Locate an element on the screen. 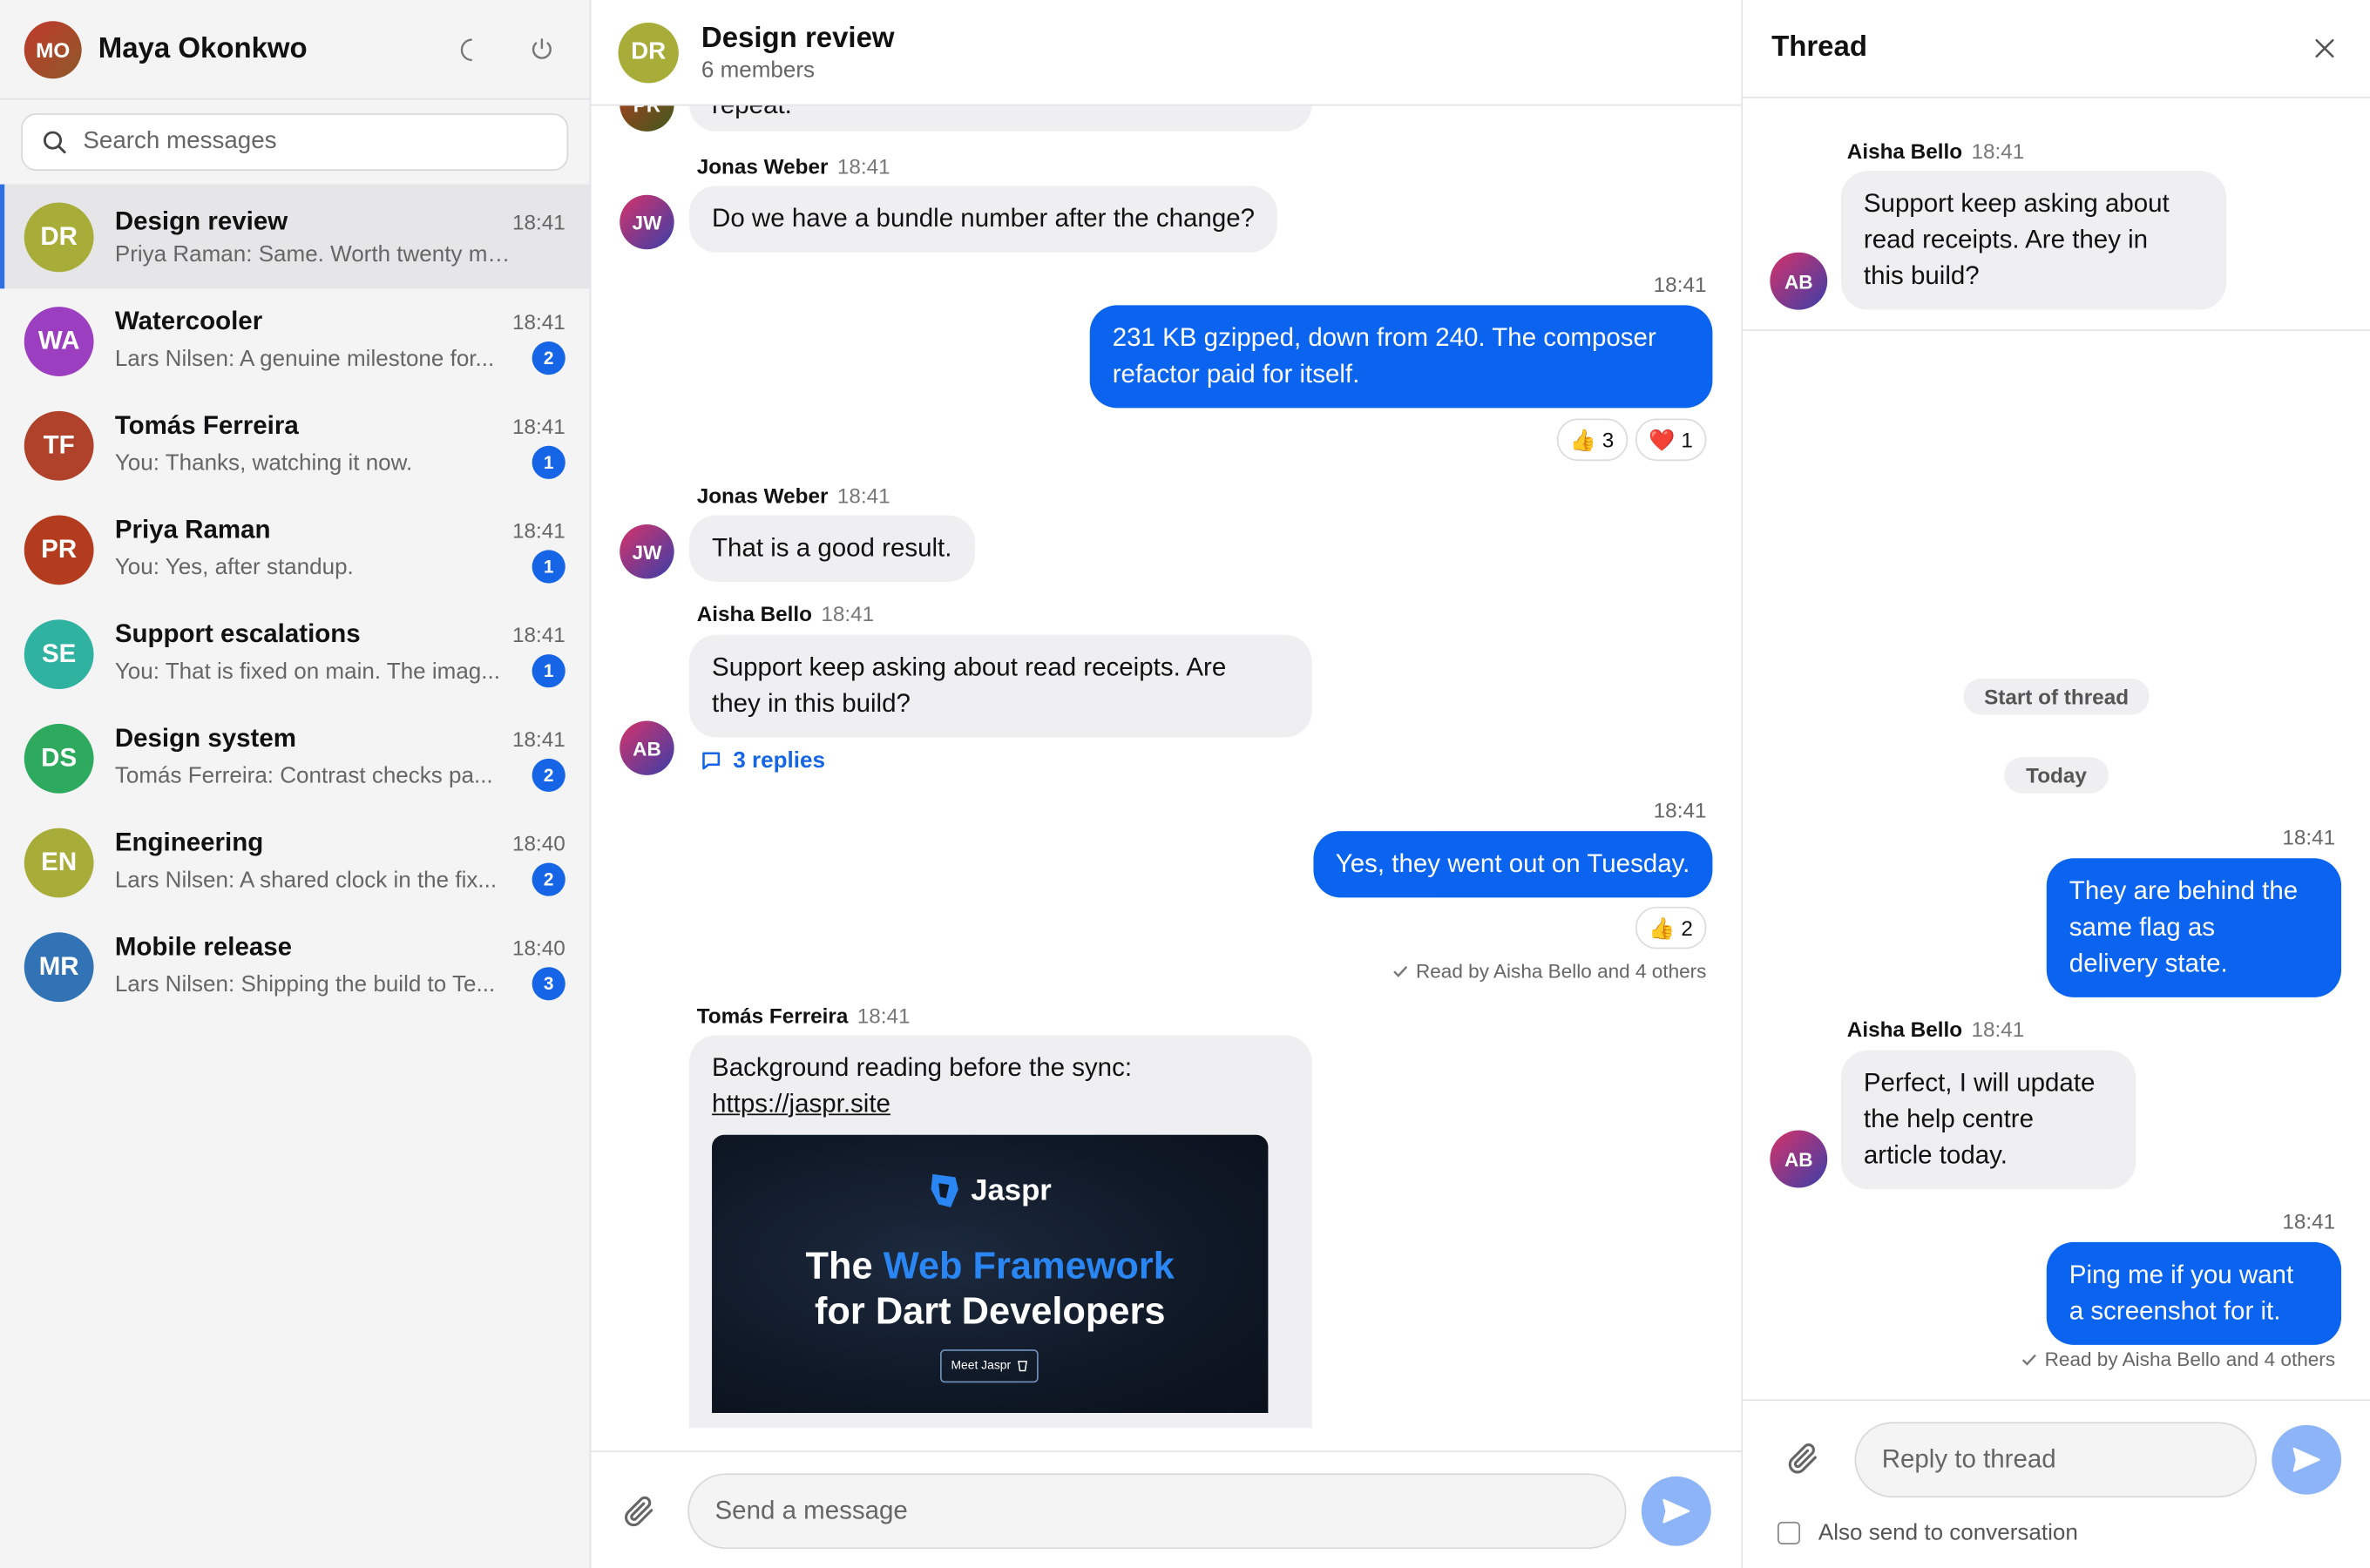  message-bubble-outgoing: Yes, they went out on Tuesday. is located at coordinates (1512, 864).